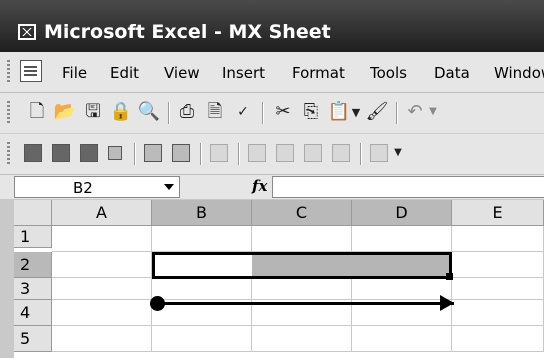  What do you see at coordinates (202, 239) in the screenshot?
I see `cell-b1` at bounding box center [202, 239].